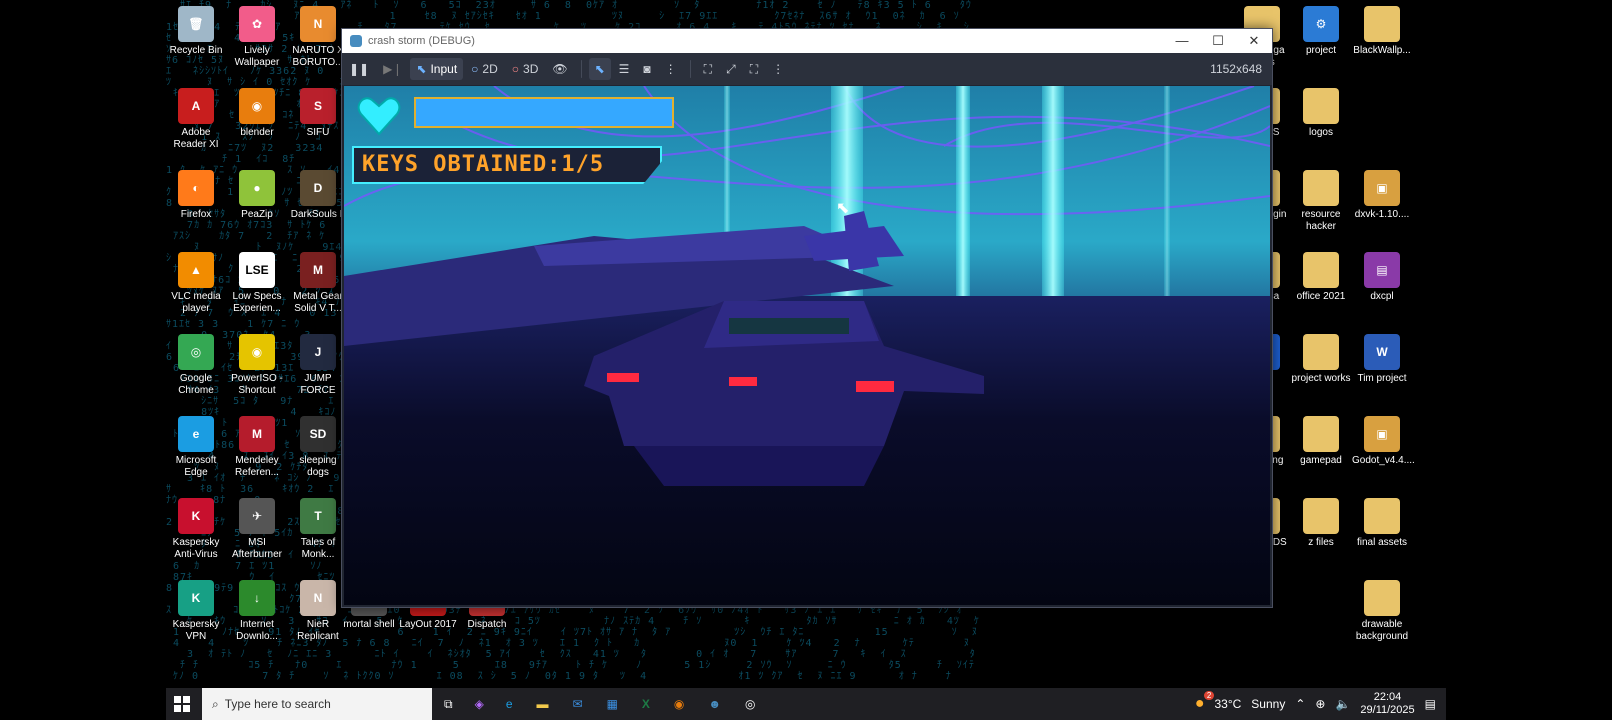 The width and height of the screenshot is (1612, 720). What do you see at coordinates (318, 106) in the screenshot?
I see `desktop-shortcut-icon: S` at bounding box center [318, 106].